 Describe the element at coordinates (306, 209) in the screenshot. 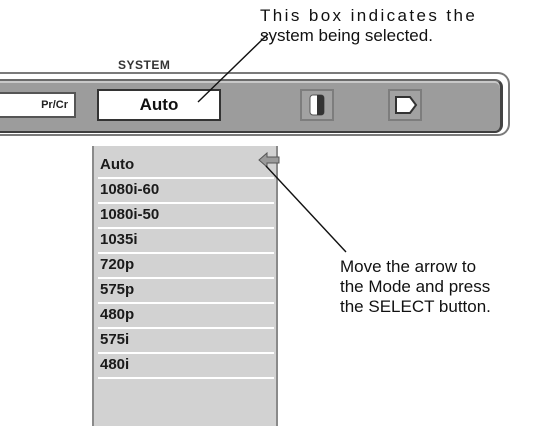

I see `leader-line-arrow` at that location.